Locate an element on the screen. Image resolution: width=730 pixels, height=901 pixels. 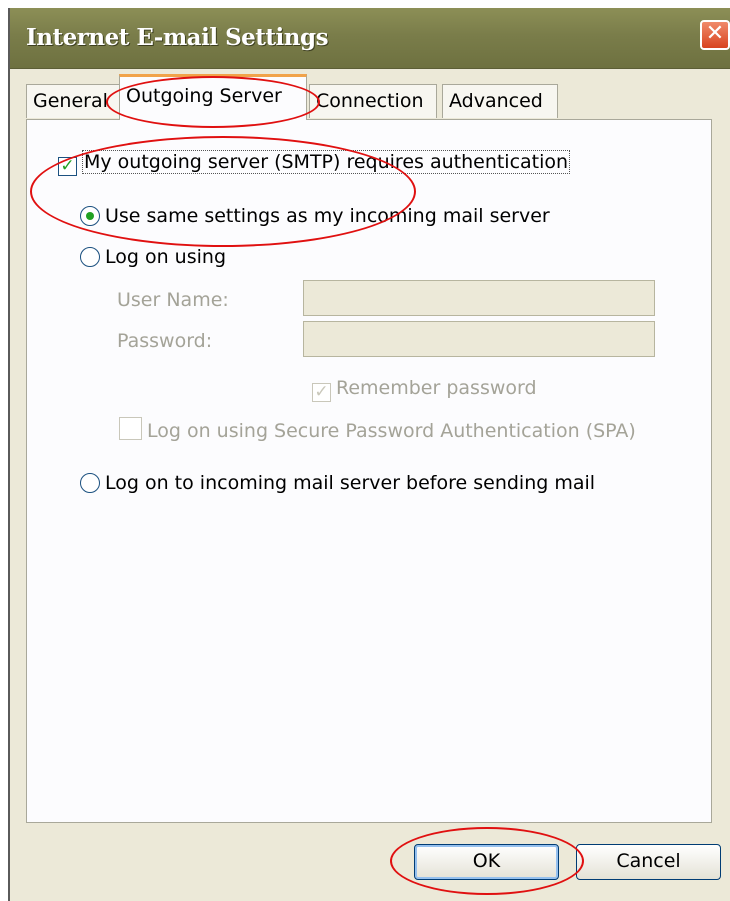
spa-checkbox is located at coordinates (130, 428).